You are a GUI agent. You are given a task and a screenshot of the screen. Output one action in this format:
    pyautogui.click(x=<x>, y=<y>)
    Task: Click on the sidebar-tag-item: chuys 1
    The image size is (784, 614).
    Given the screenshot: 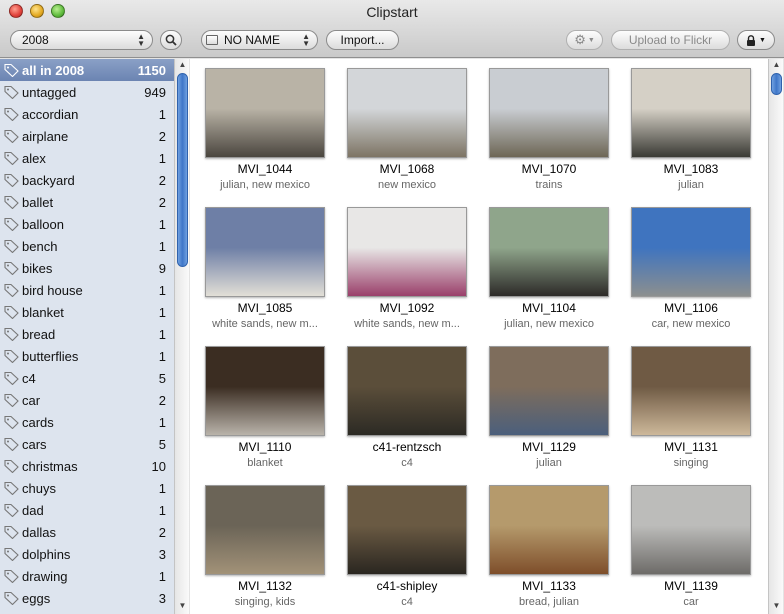 What is the action you would take?
    pyautogui.click(x=87, y=488)
    